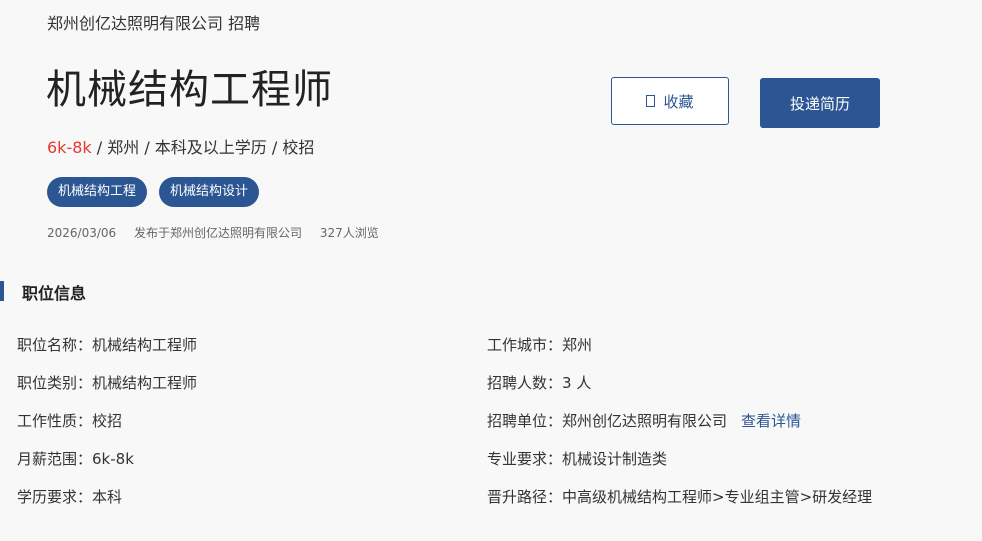 The image size is (982, 541). What do you see at coordinates (679, 390) in the screenshot?
I see `info-row-headcount: 招聘人数：3 人` at bounding box center [679, 390].